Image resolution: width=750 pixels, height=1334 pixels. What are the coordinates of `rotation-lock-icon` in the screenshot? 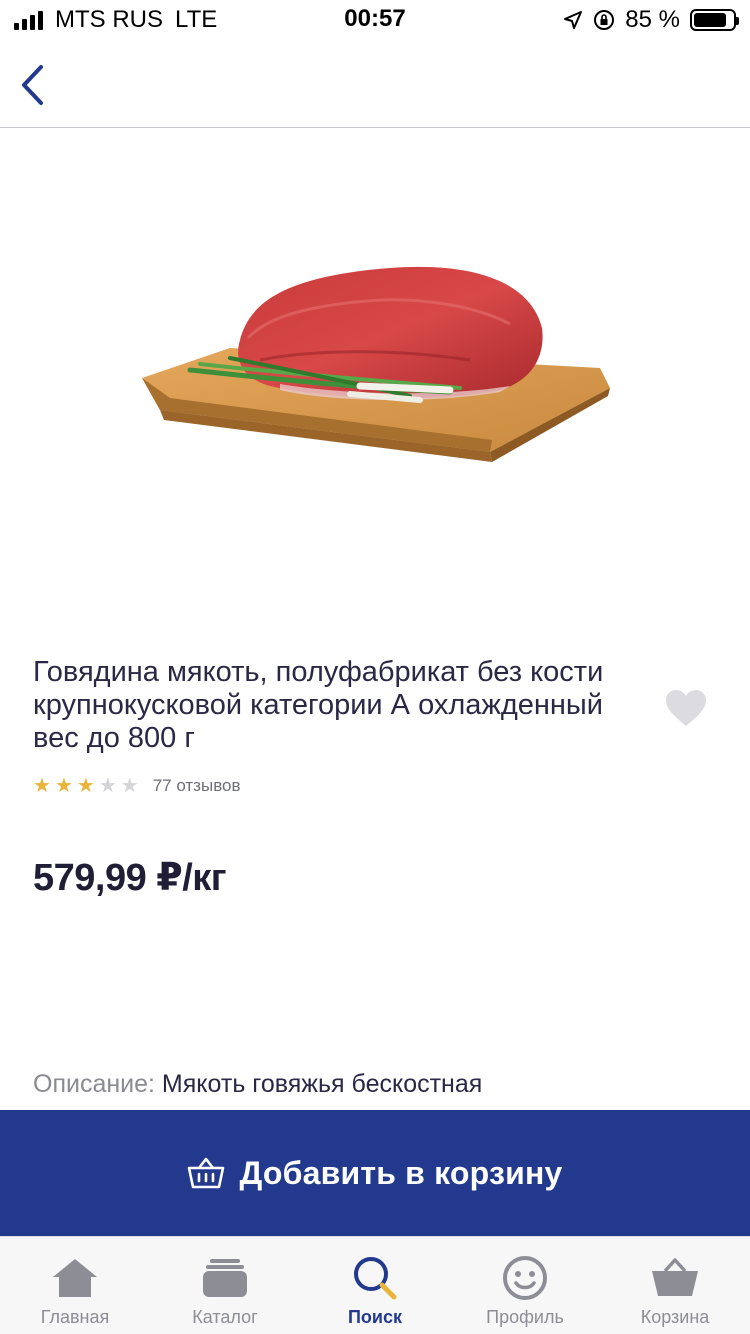 It's located at (604, 20).